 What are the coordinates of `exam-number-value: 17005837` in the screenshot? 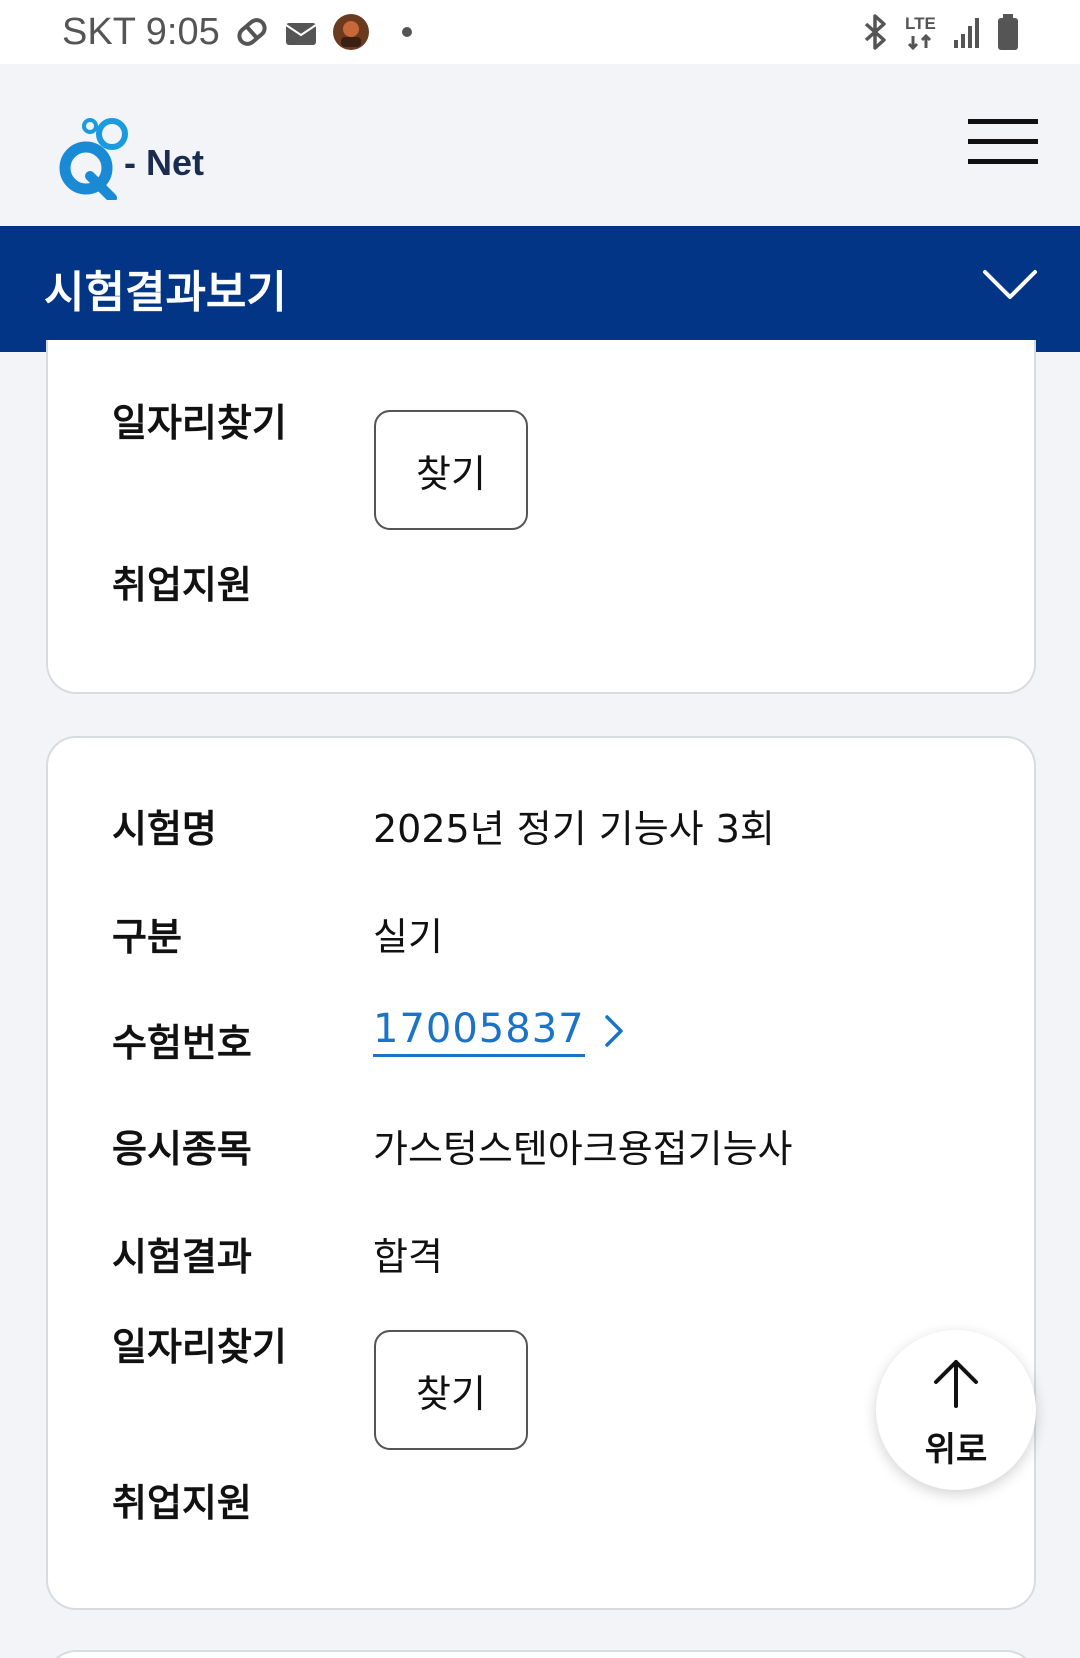 It's located at (479, 1030).